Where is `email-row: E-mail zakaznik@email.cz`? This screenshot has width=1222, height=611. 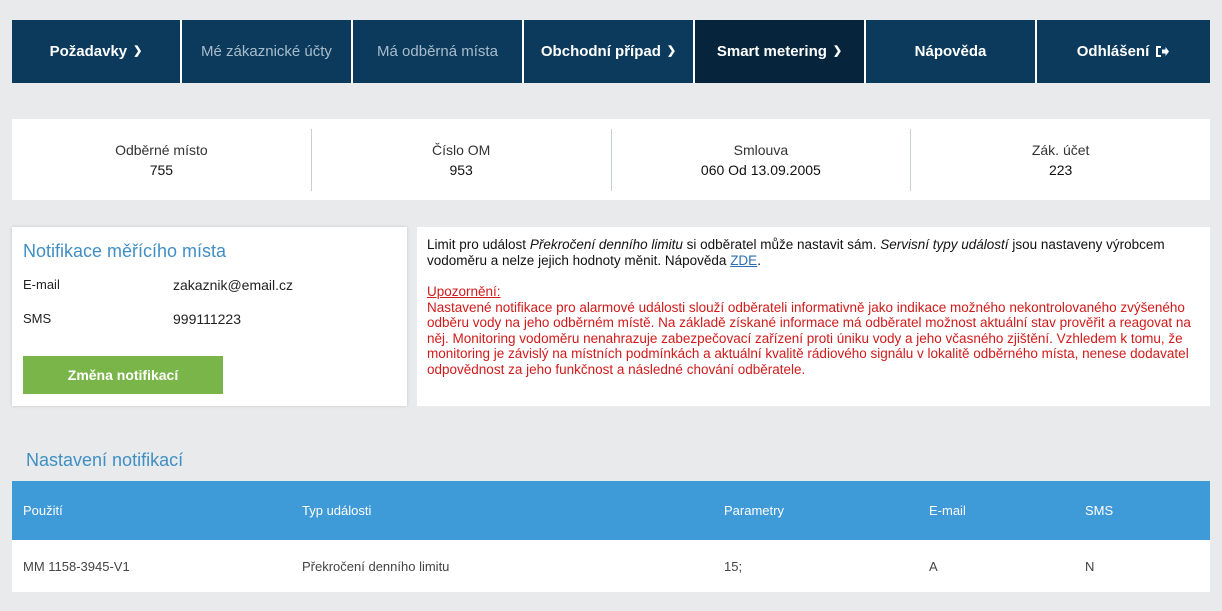 email-row: E-mail zakaznik@email.cz is located at coordinates (209, 285).